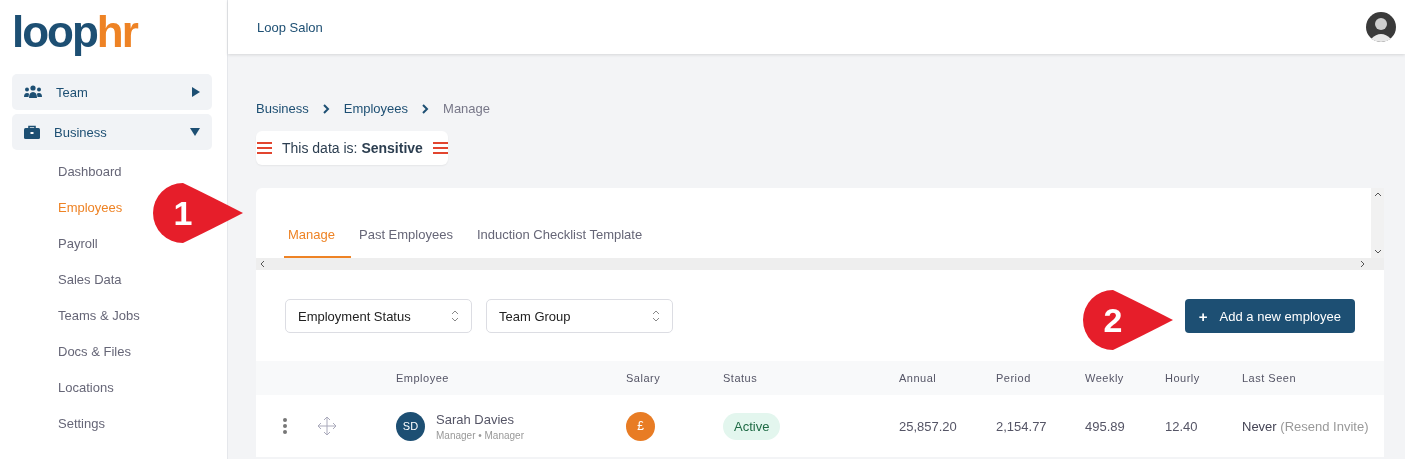 This screenshot has height=459, width=1405. I want to click on column-header: Period, so click(1014, 378).